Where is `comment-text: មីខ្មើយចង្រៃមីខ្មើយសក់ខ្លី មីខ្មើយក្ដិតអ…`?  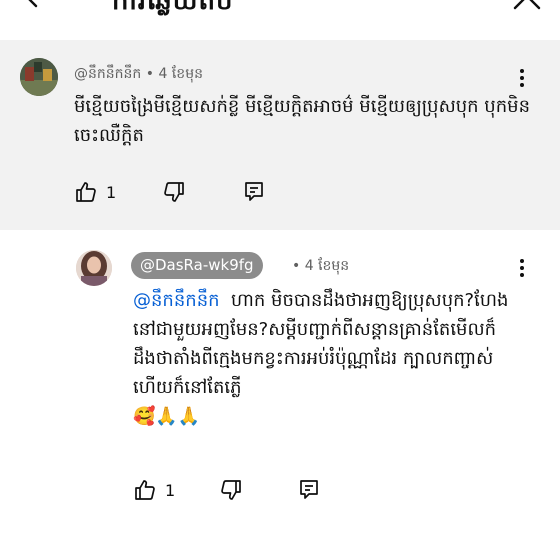 comment-text: មីខ្មើយចង្រៃមីខ្មើយសក់ខ្លី មីខ្មើយក្ដិតអ… is located at coordinates (302, 121).